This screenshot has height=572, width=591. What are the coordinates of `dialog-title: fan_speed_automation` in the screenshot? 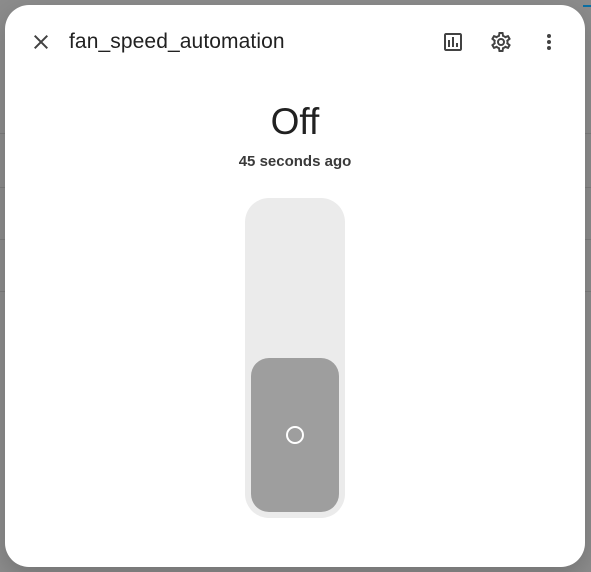 It's located at (177, 41).